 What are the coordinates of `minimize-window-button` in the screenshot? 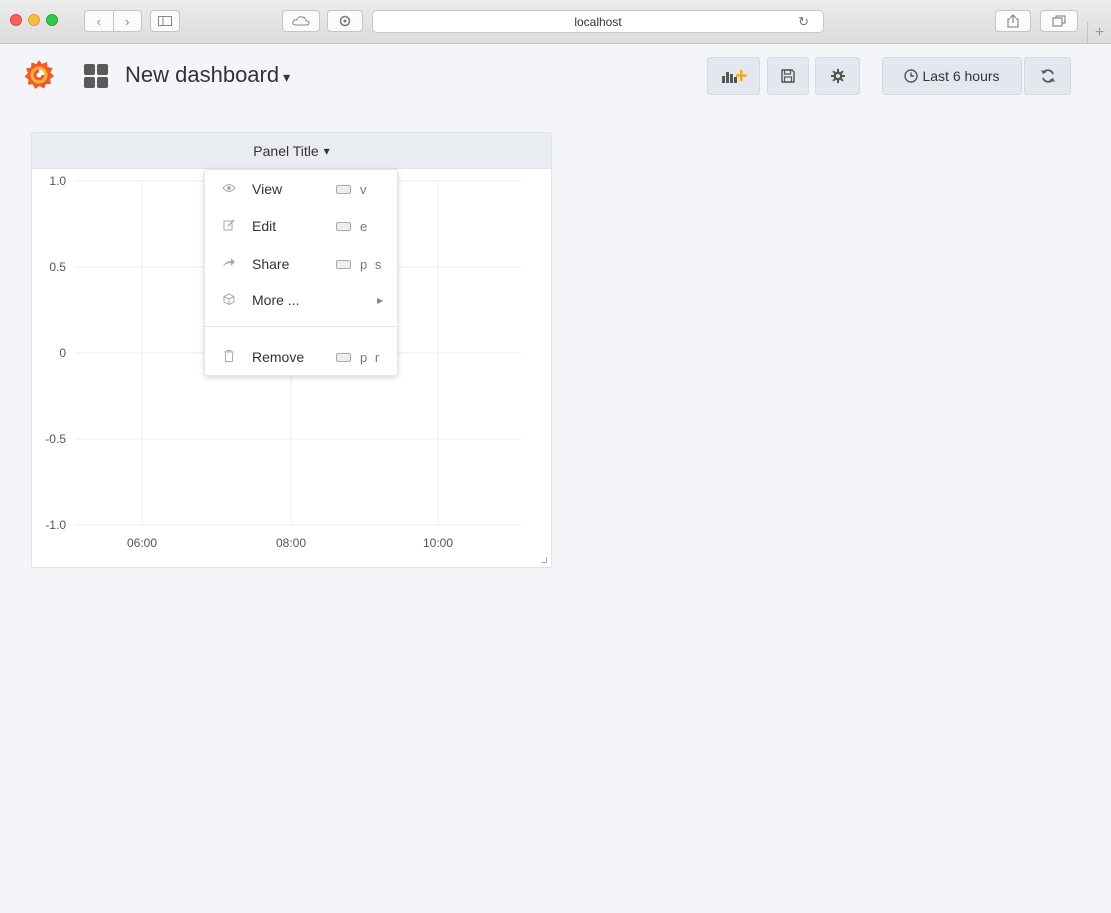 It's located at (34, 20).